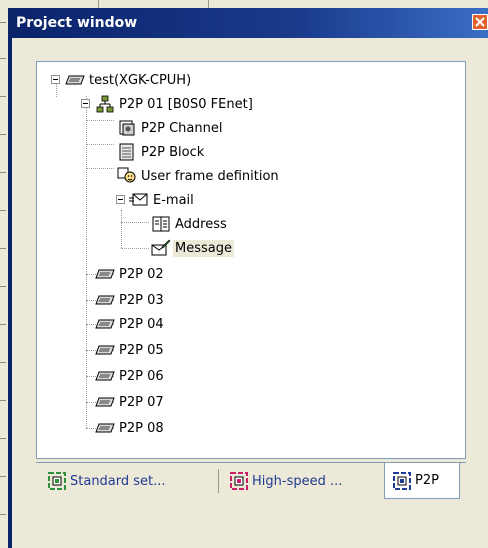 This screenshot has width=488, height=548. I want to click on expand-toggle-email, so click(120, 199).